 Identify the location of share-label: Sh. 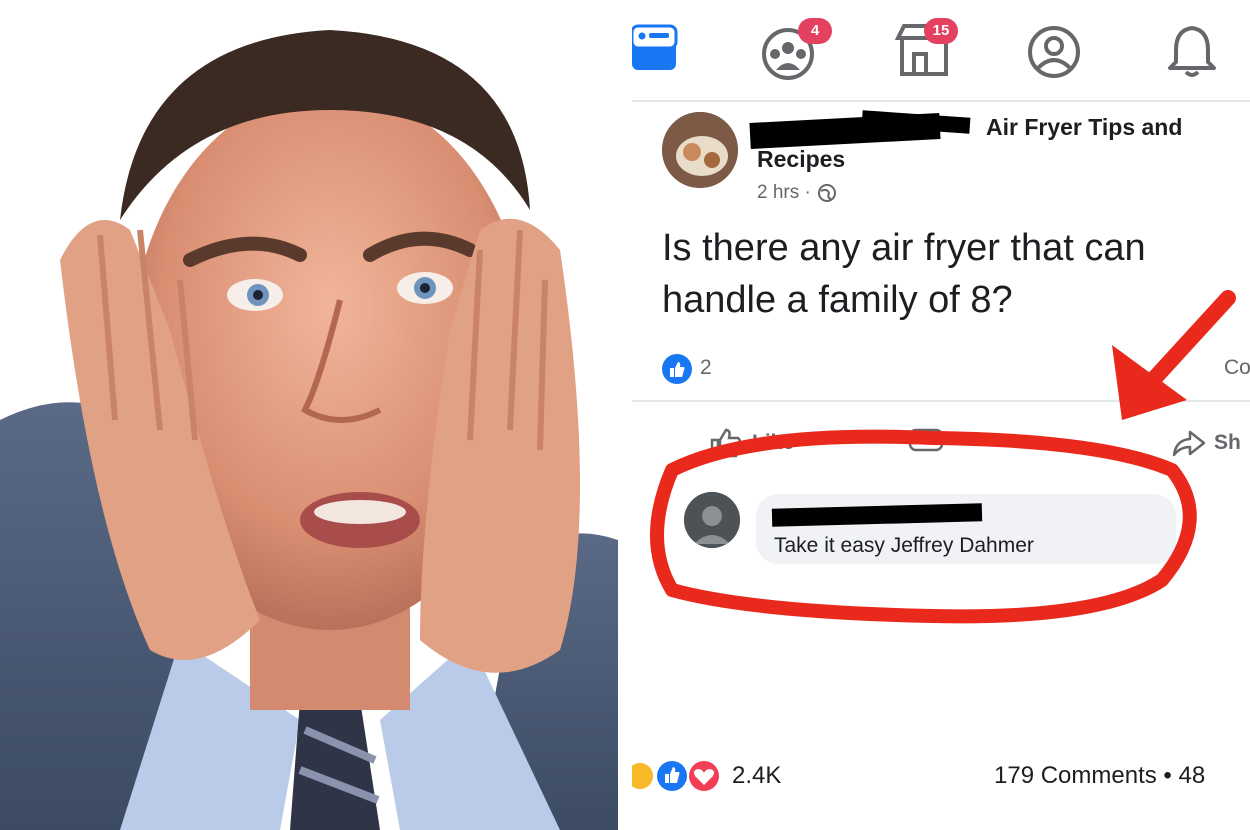
(1227, 442).